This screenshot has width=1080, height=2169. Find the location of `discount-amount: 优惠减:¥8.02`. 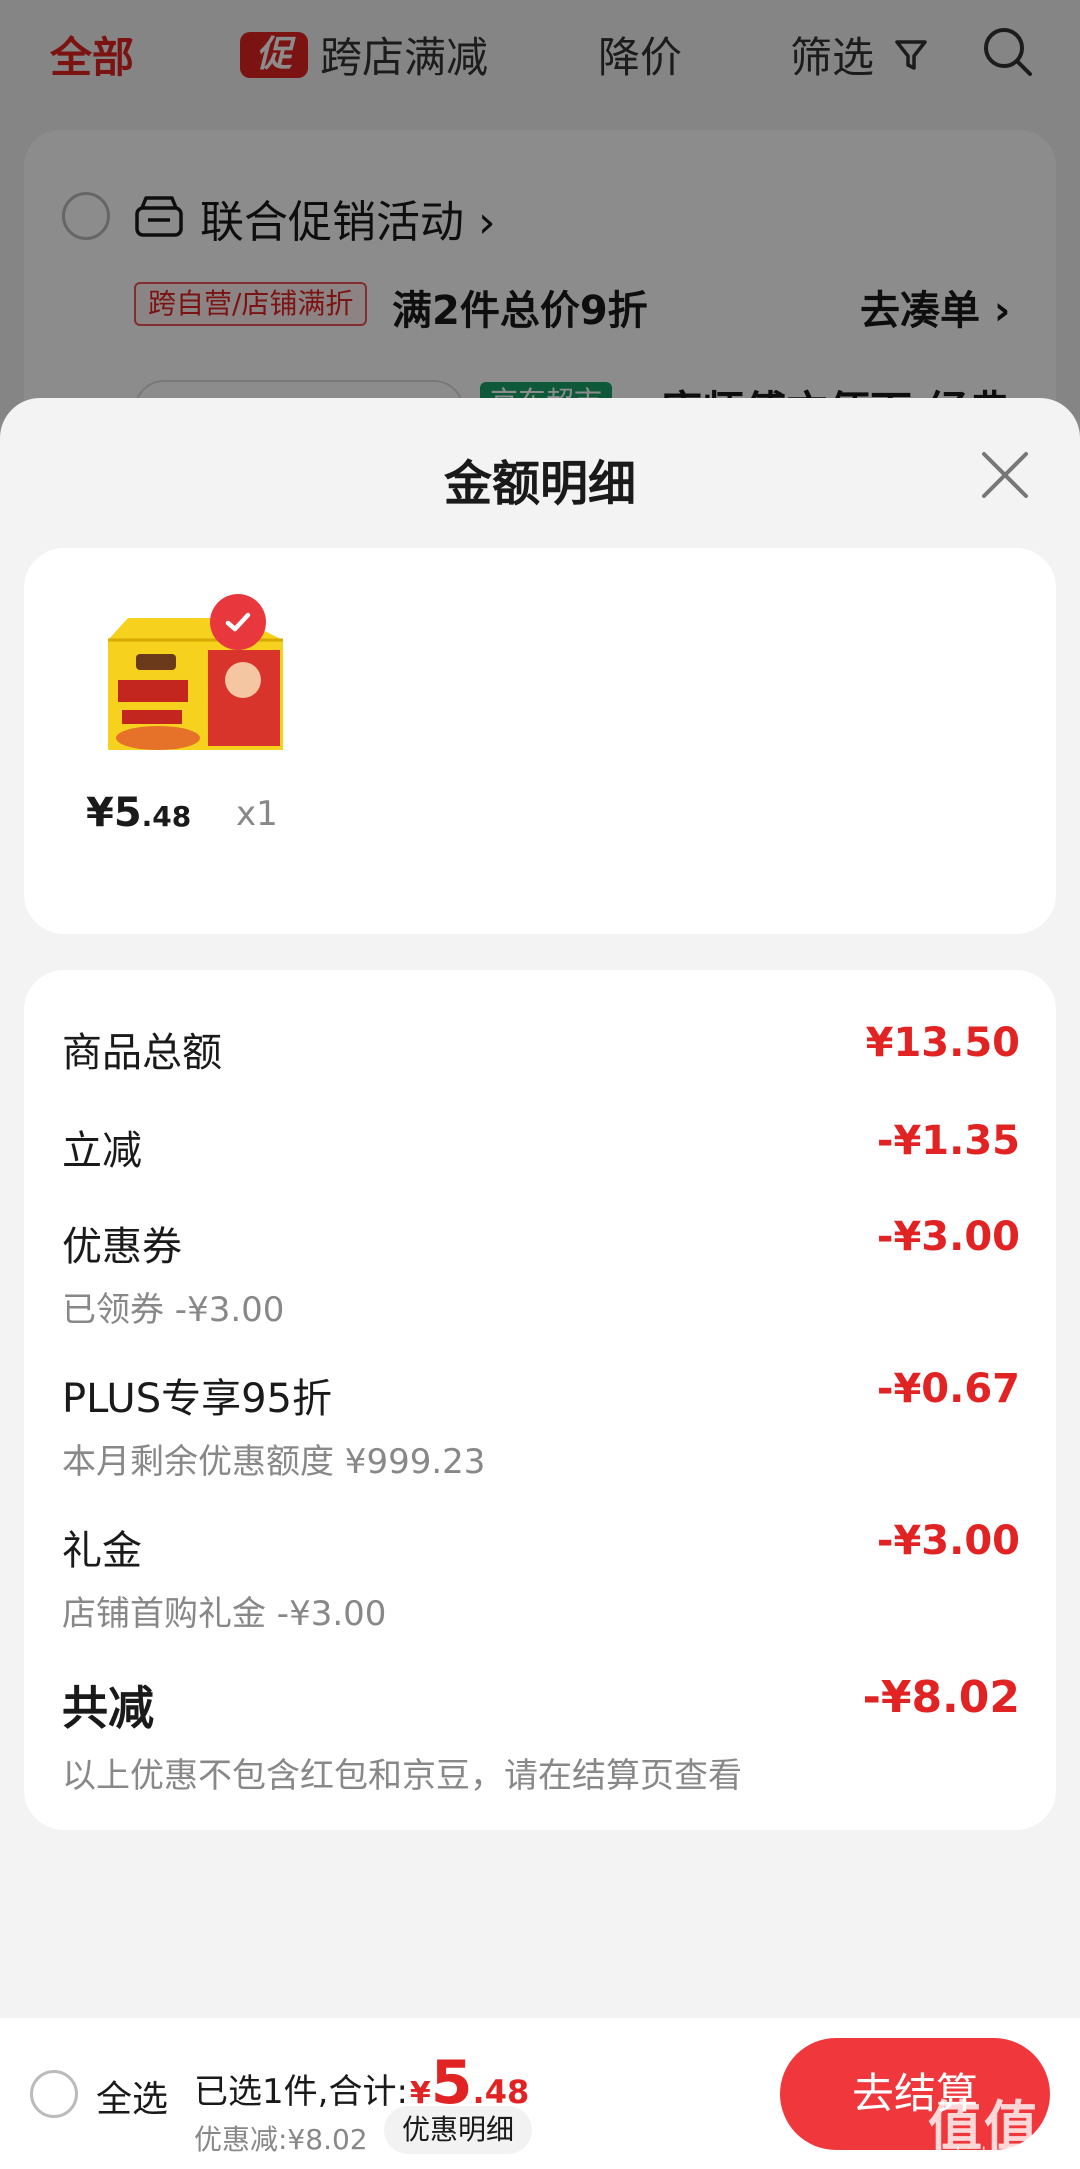

discount-amount: 优惠减:¥8.02 is located at coordinates (281, 2139).